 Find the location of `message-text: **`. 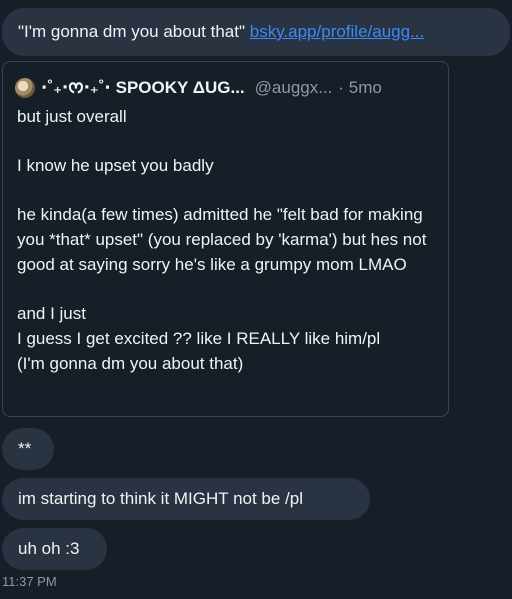

message-text: ** is located at coordinates (25, 448).